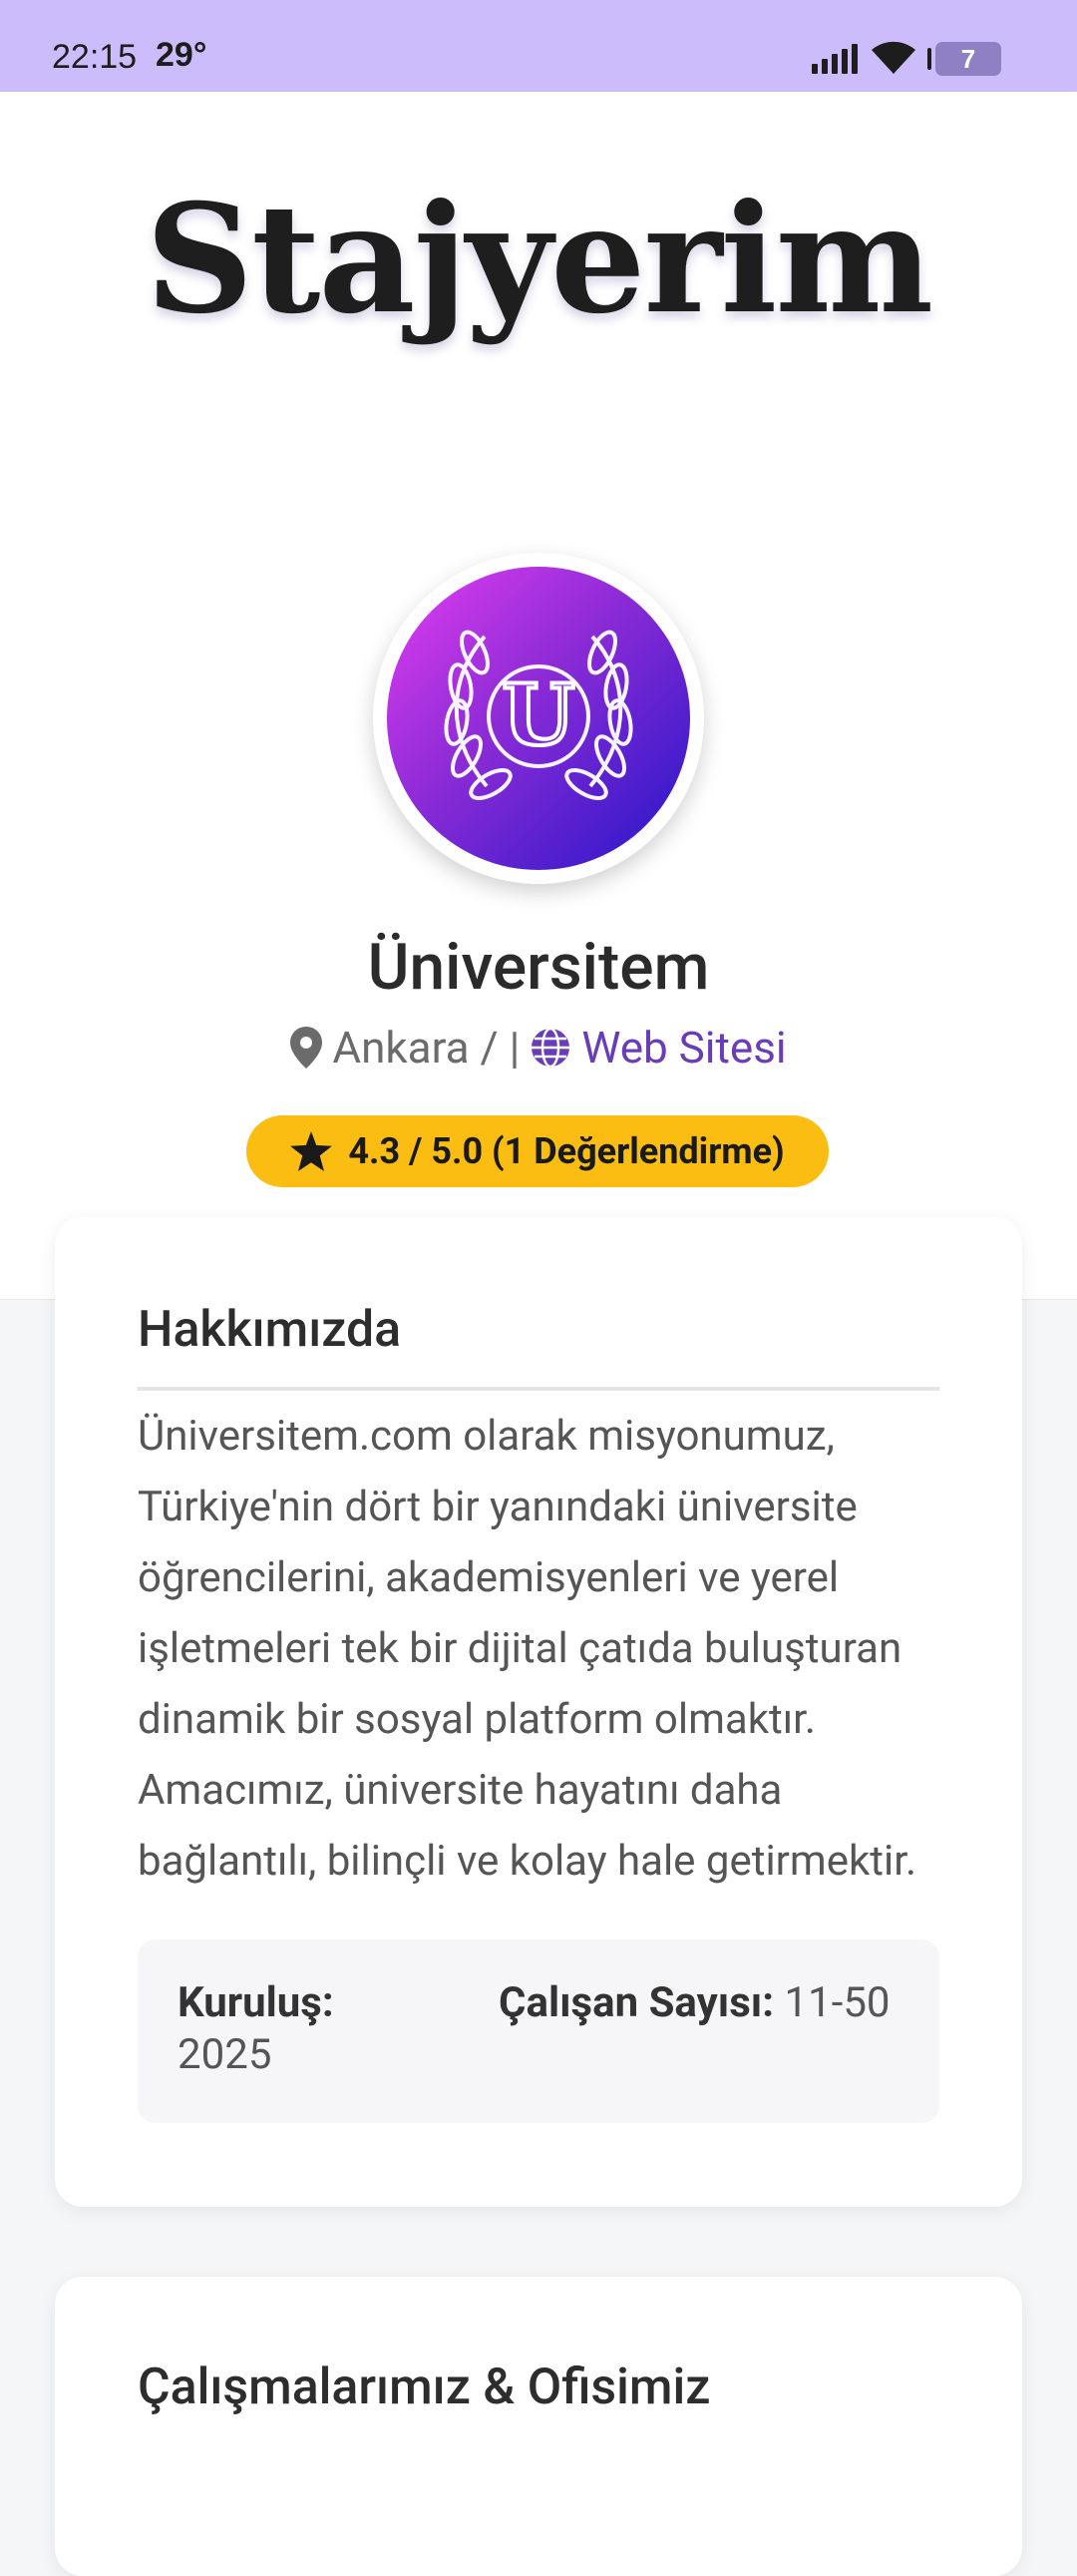 This screenshot has height=2576, width=1077. I want to click on employees-info: Çalışan Sayısı: 11-50, so click(703, 2003).